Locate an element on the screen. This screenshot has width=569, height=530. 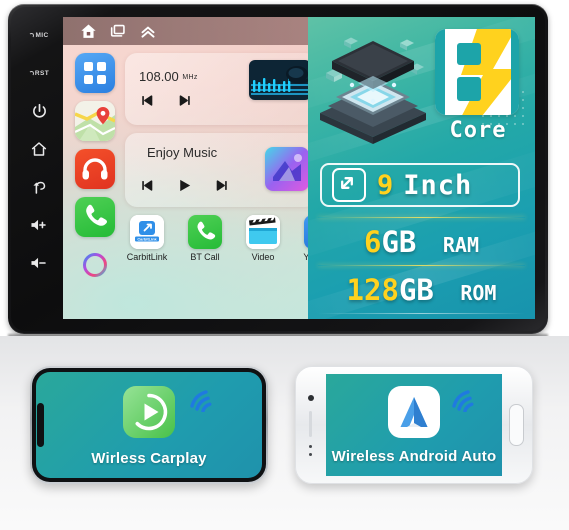
dock-item-video: Video is located at coordinates (263, 238).